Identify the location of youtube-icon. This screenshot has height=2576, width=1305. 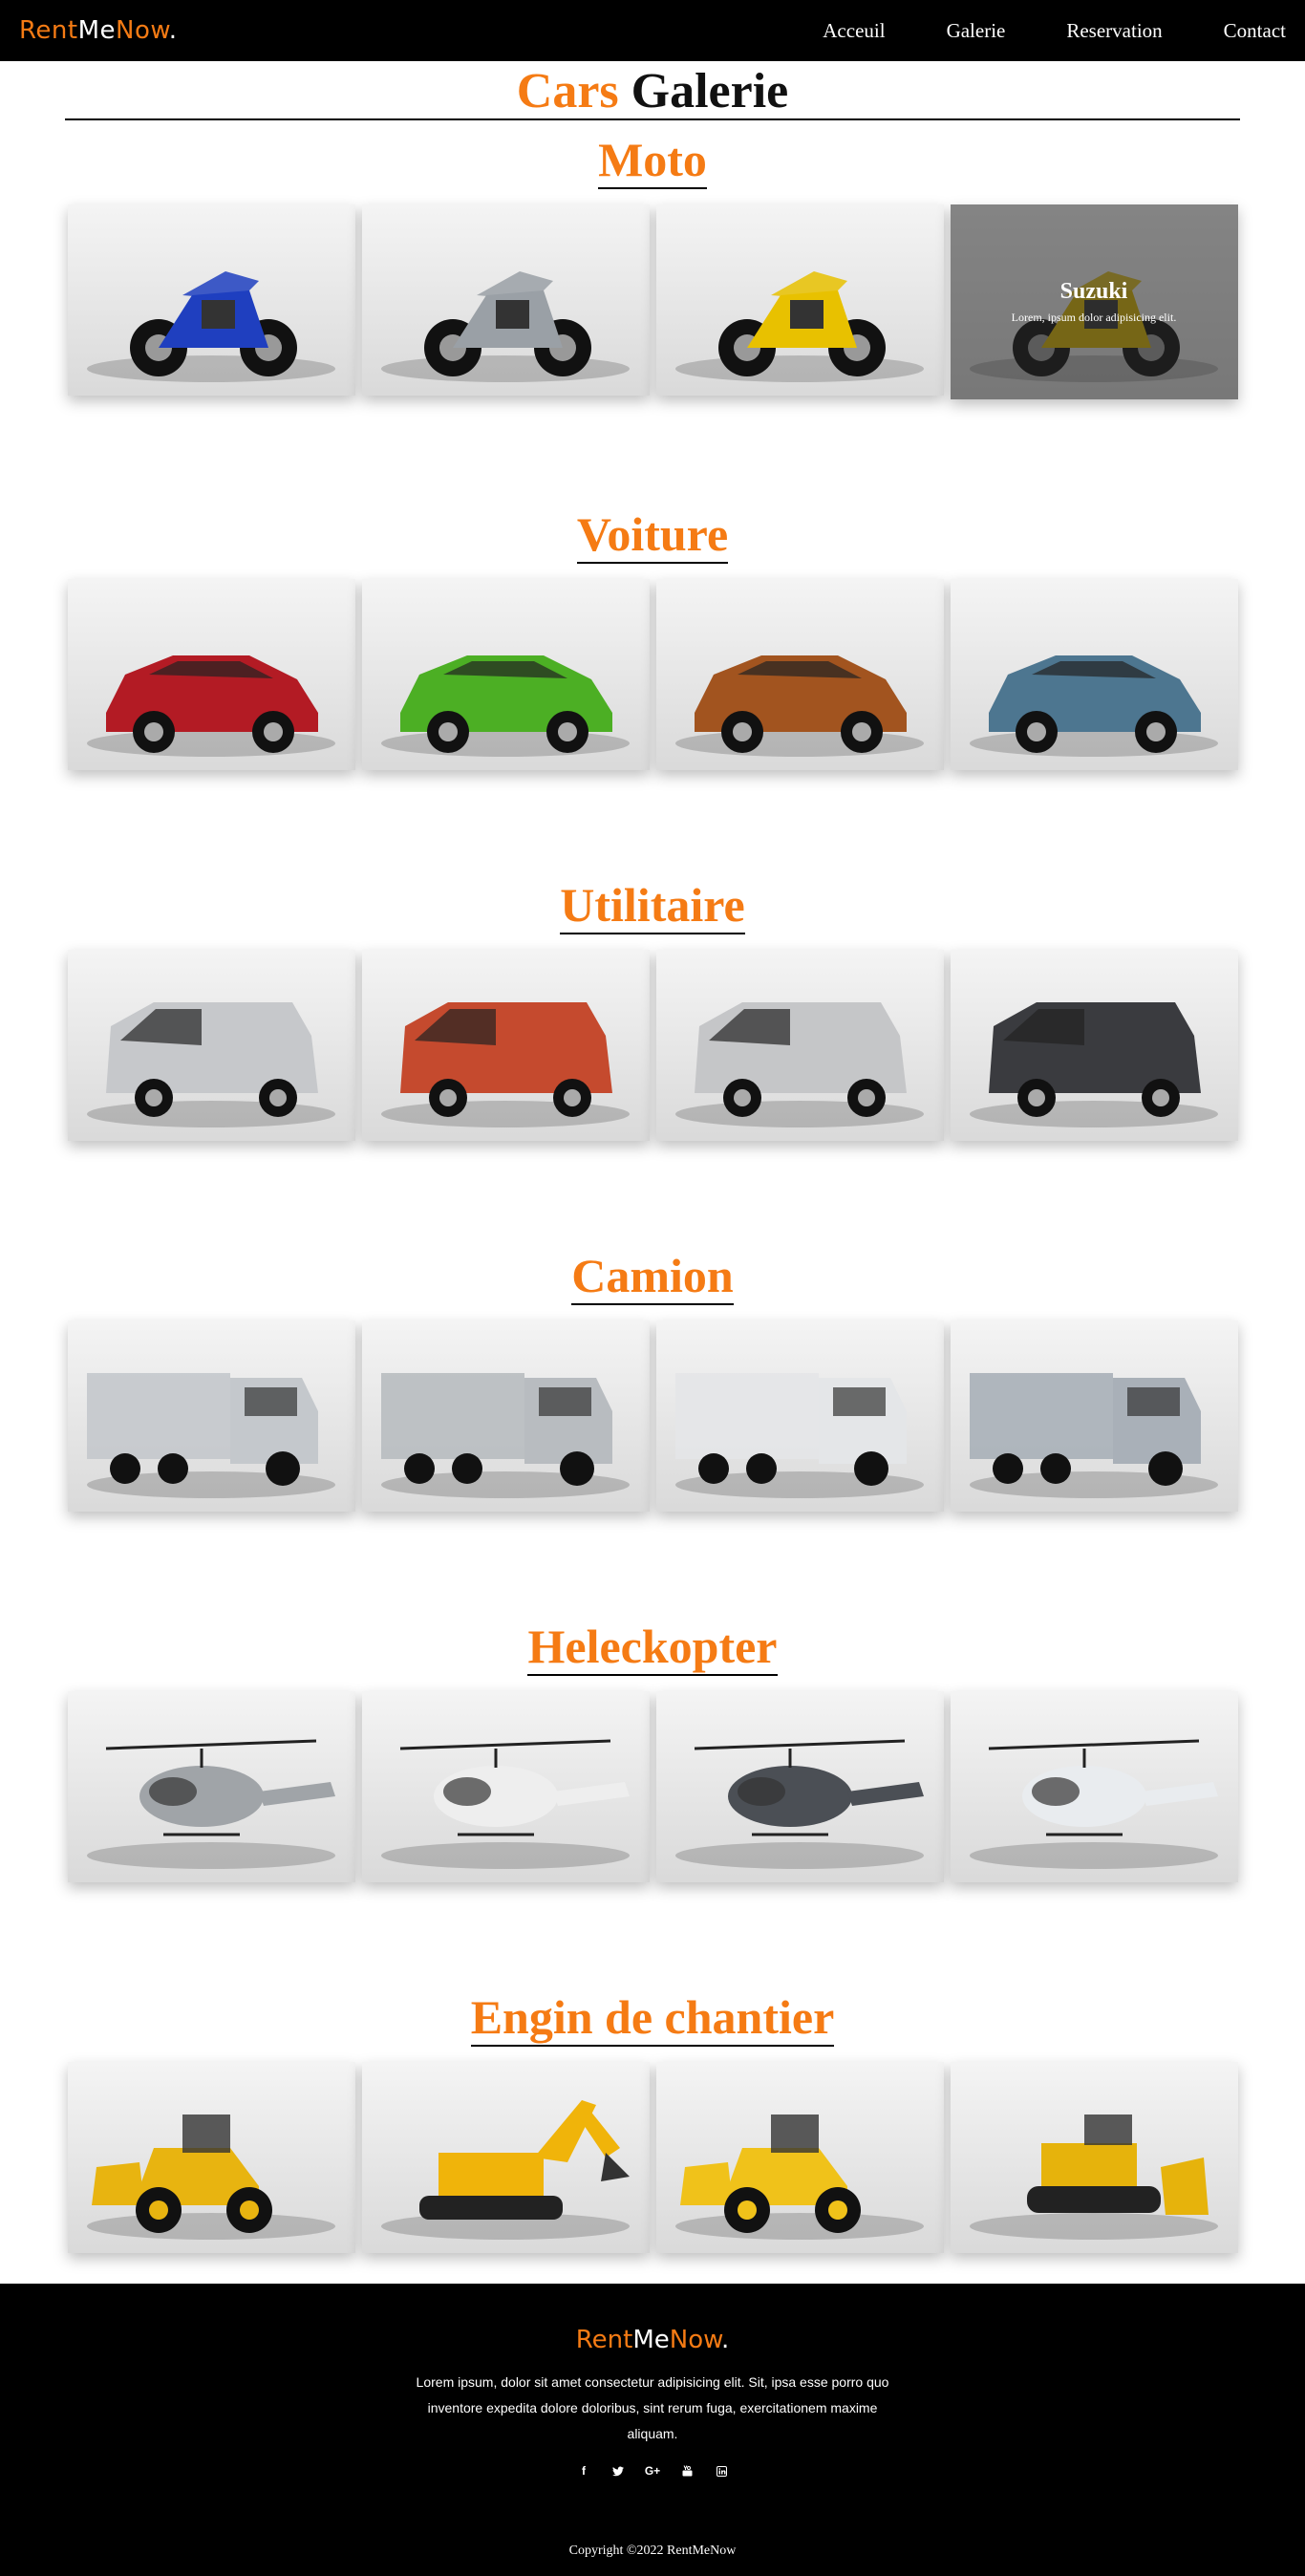
(687, 2471).